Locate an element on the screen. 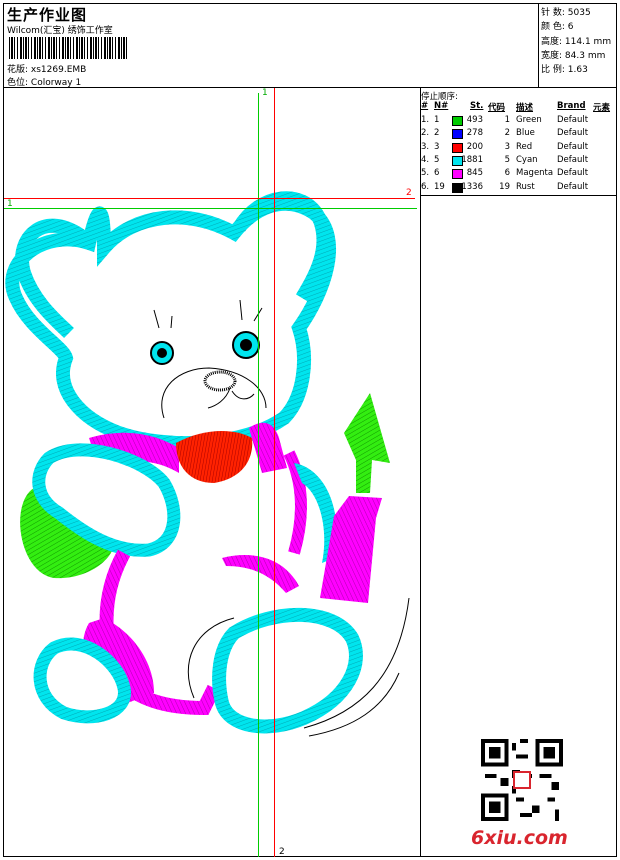 Image resolution: width=620 pixels, height=860 pixels. cell-code: 3 is located at coordinates (507, 146).